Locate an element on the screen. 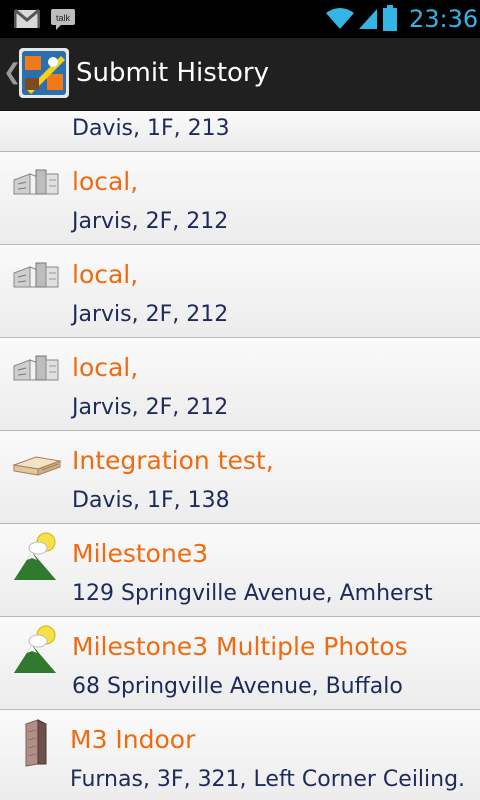 The width and height of the screenshot is (480, 800). item-location: Furnas, 3F, 321, Left Corner Ceiling. is located at coordinates (268, 779).